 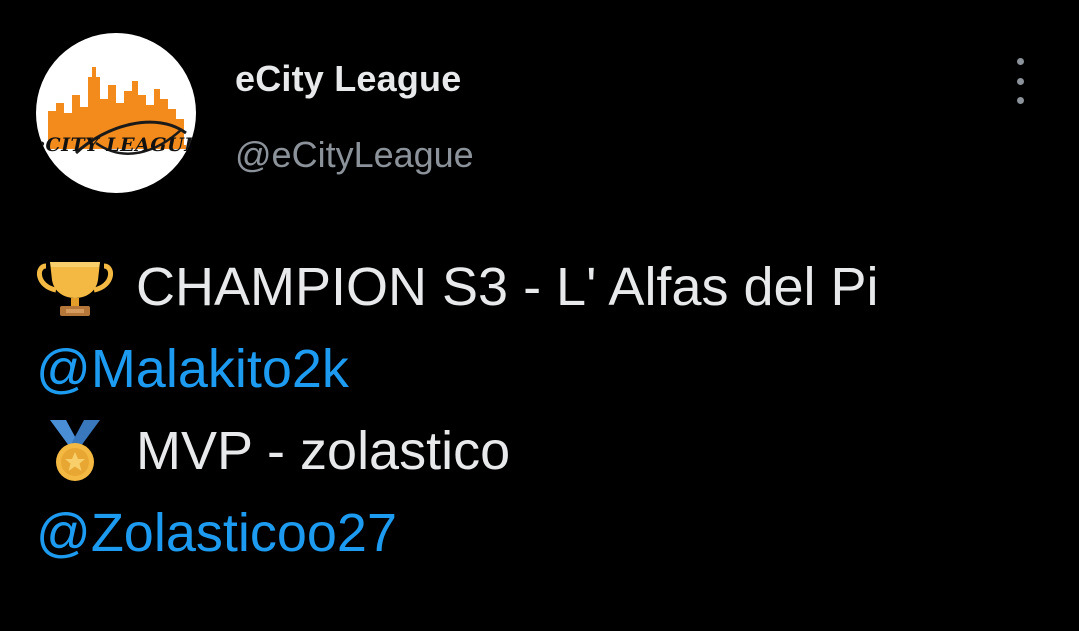 What do you see at coordinates (546, 451) in the screenshot?
I see `tweet-line-mvp: MVP - zolastico` at bounding box center [546, 451].